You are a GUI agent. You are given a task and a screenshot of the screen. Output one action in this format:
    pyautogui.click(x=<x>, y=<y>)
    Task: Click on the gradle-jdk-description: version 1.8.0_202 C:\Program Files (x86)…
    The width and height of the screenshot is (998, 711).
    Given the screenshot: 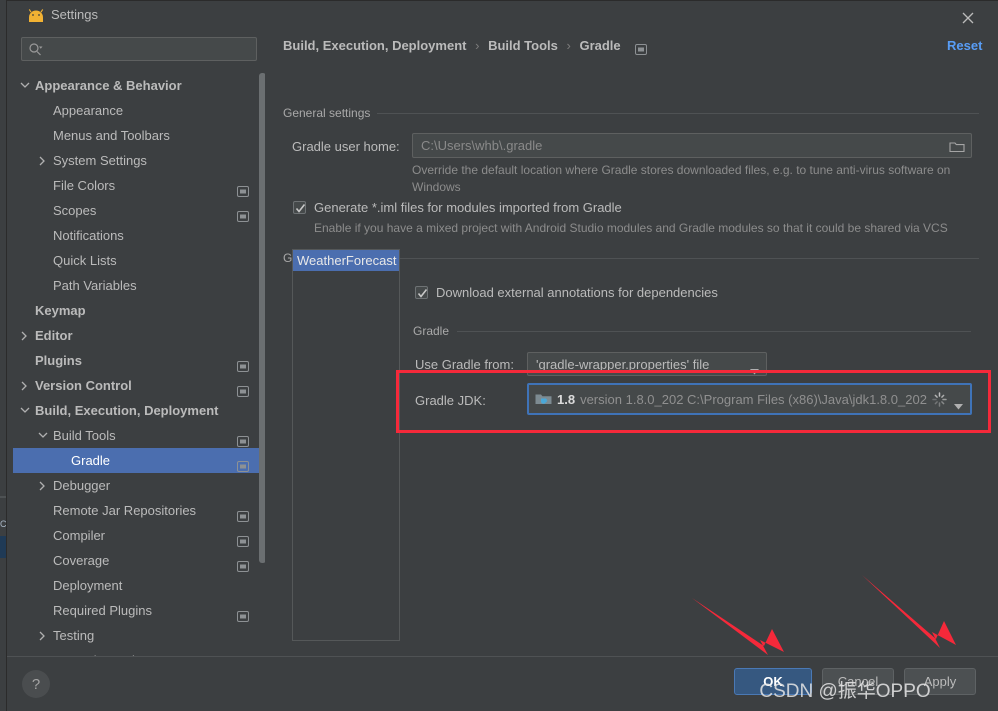 What is the action you would take?
    pyautogui.click(x=753, y=399)
    